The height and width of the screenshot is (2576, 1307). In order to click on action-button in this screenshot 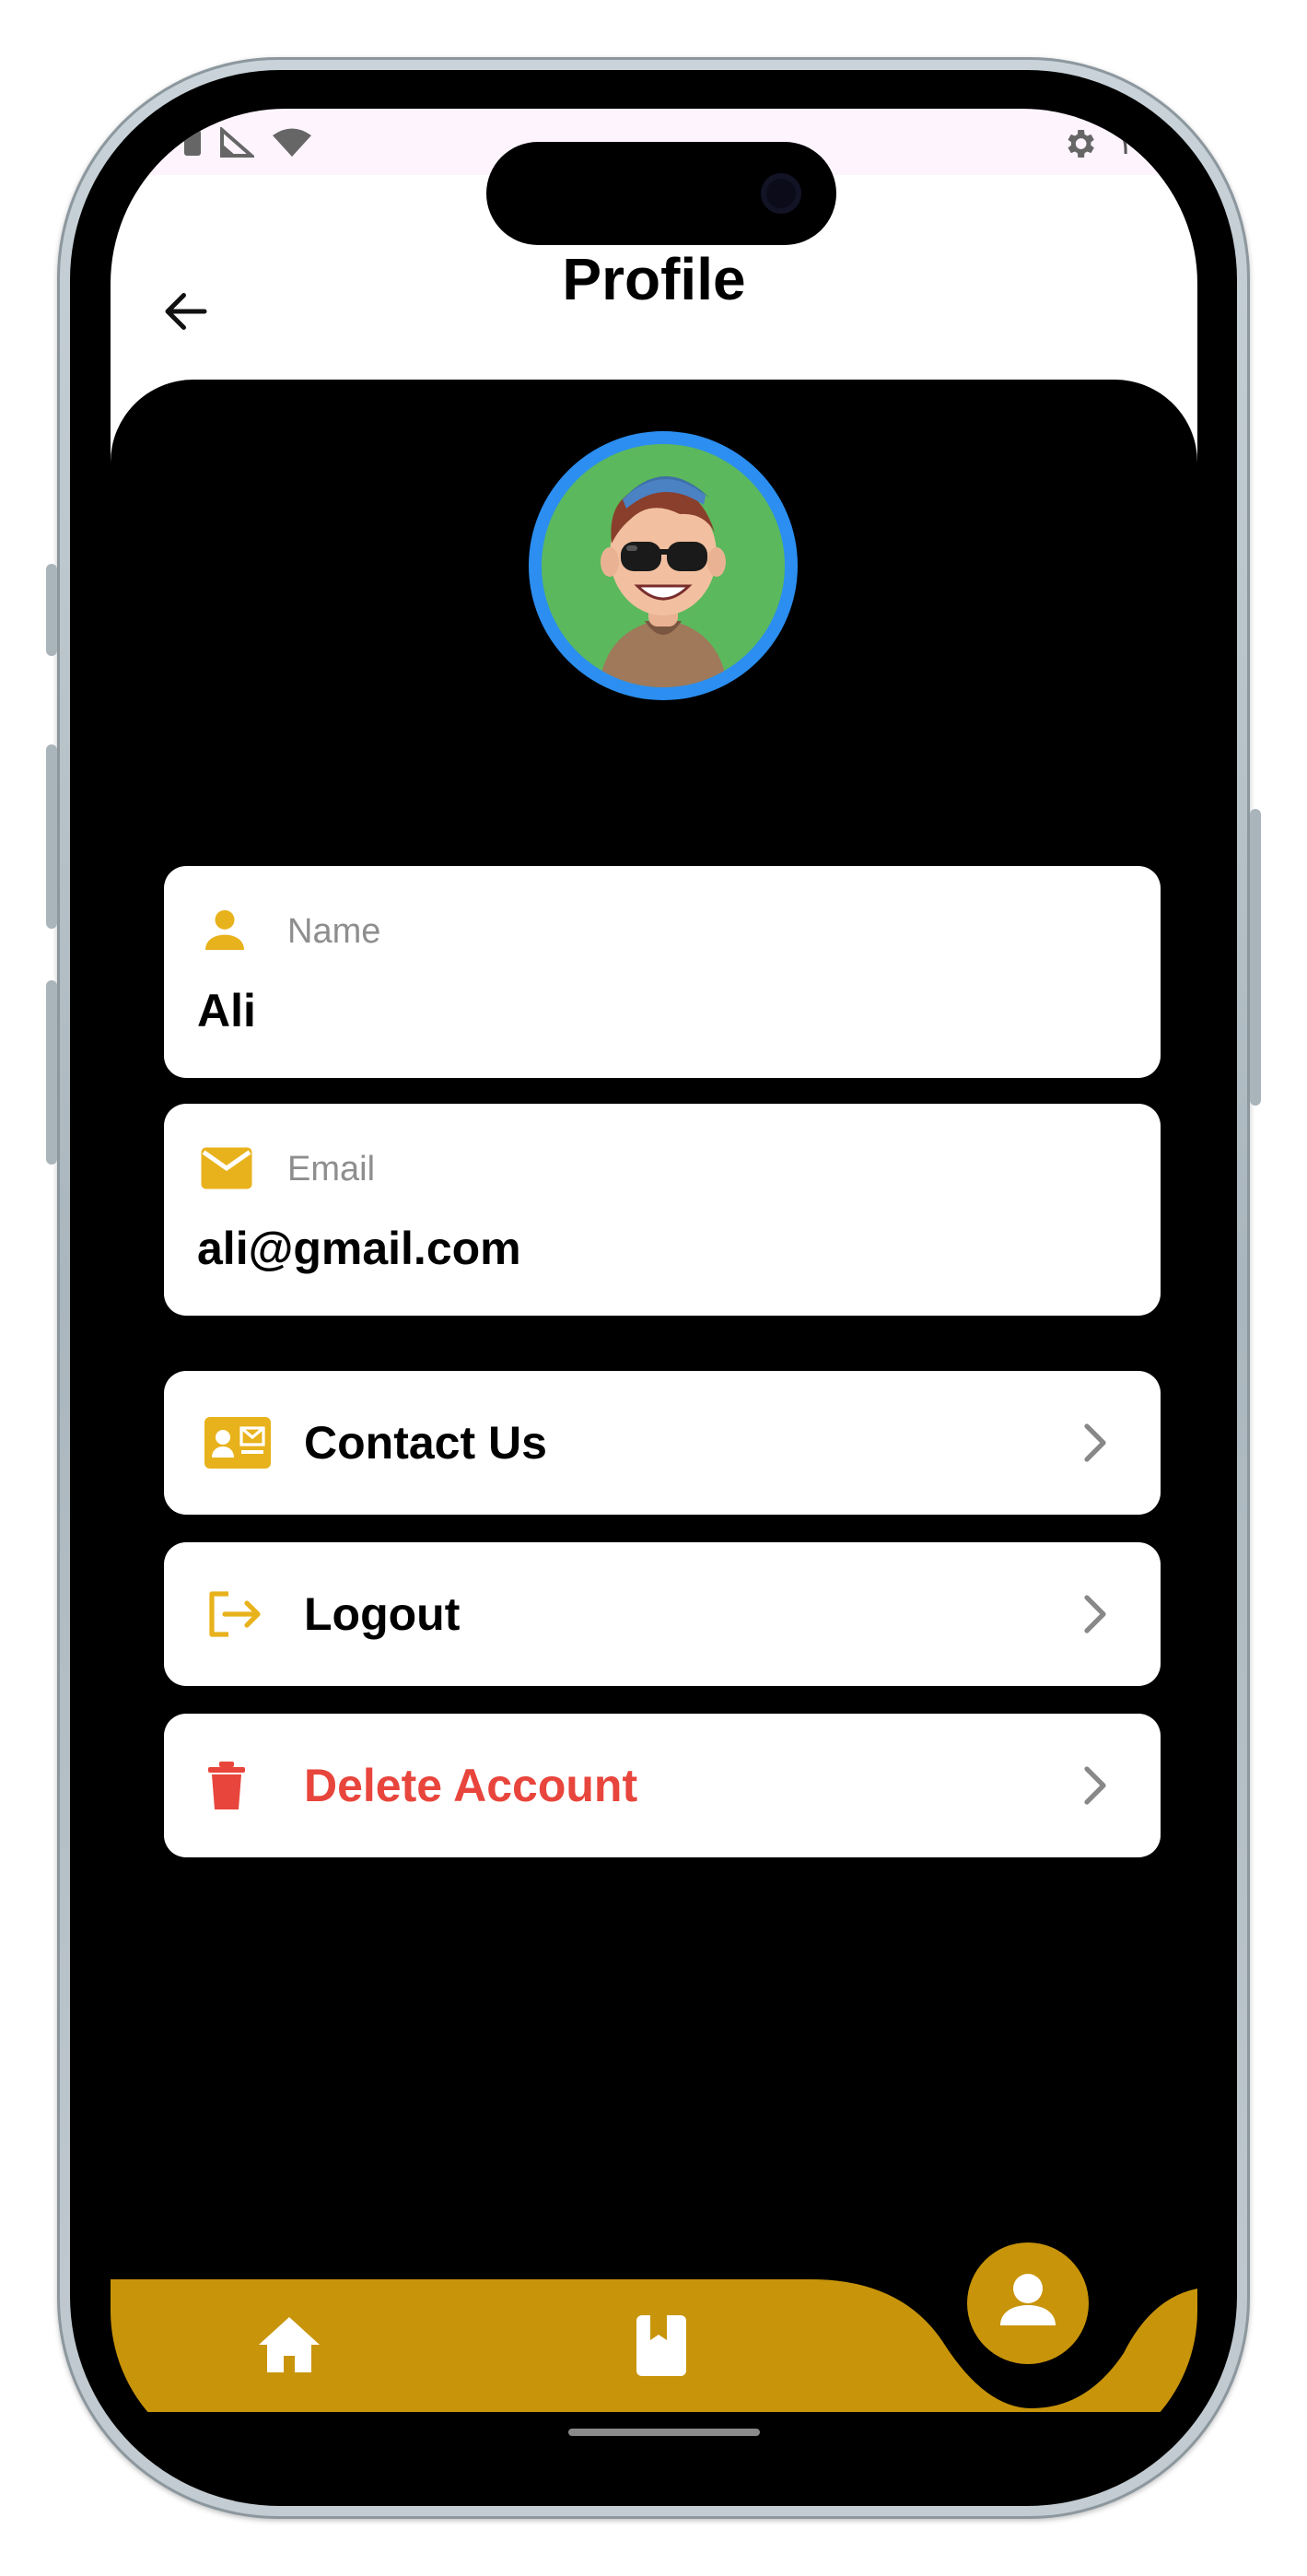, I will do `click(52, 610)`.